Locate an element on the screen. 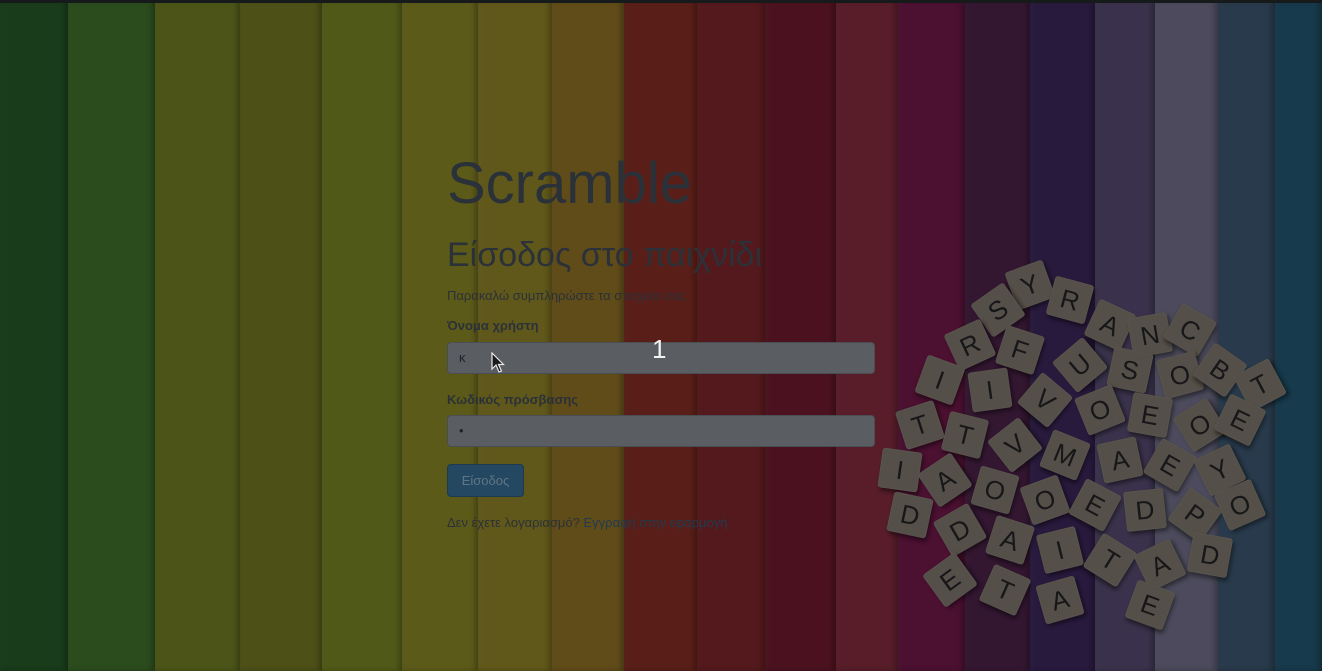 This screenshot has height=671, width=1322. password-field: • is located at coordinates (661, 431).